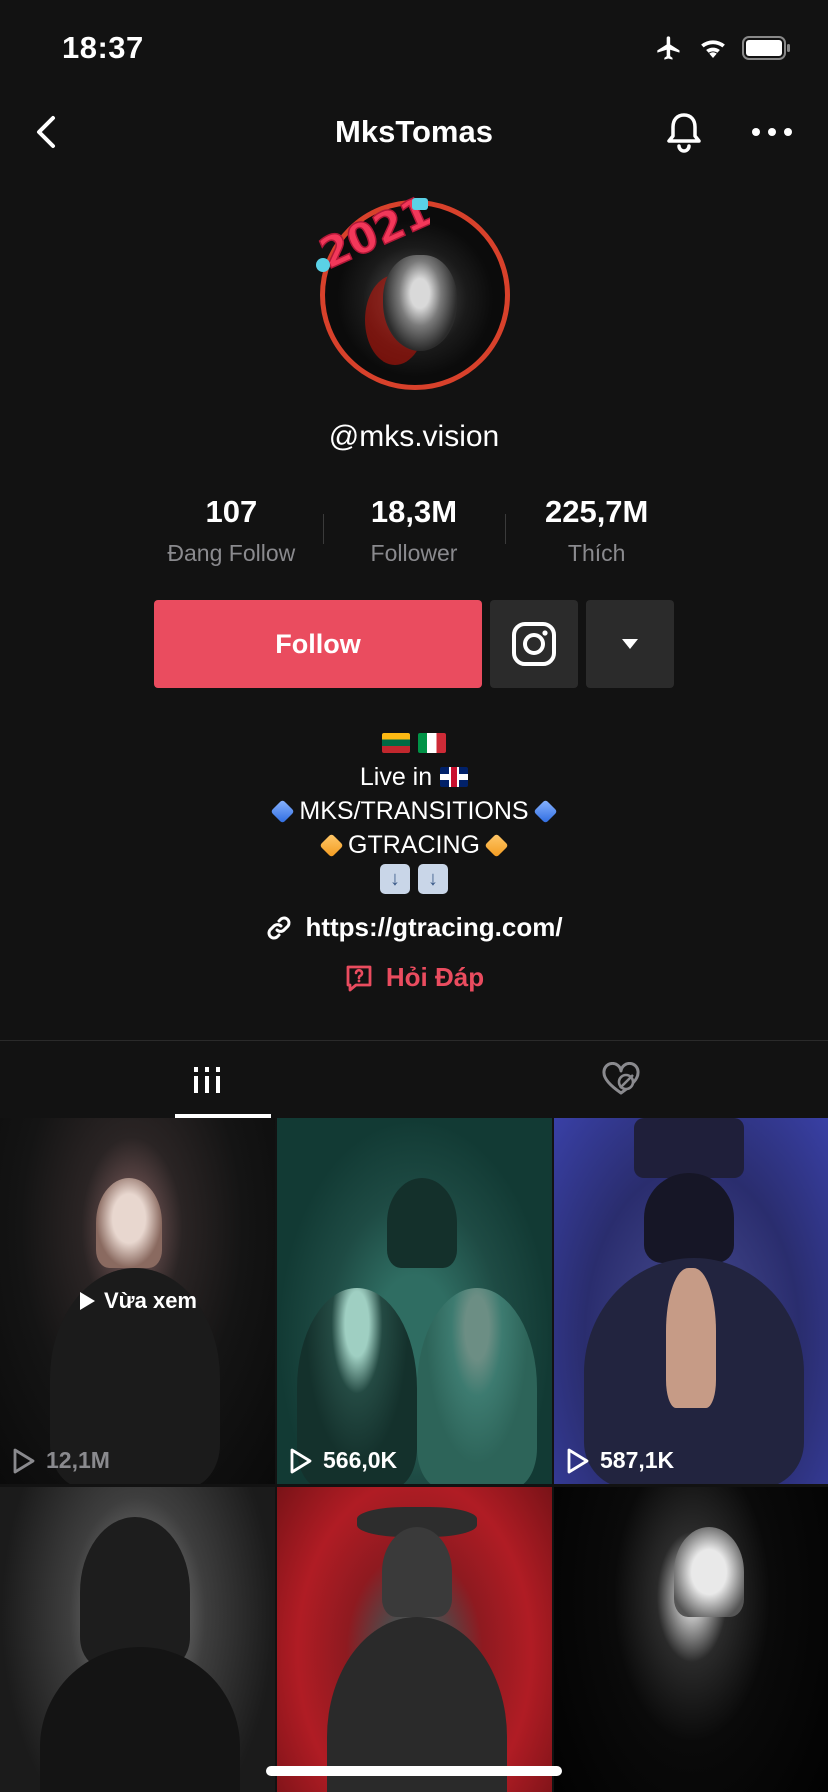 The height and width of the screenshot is (1792, 828). I want to click on uk-flag-icon, so click(454, 777).